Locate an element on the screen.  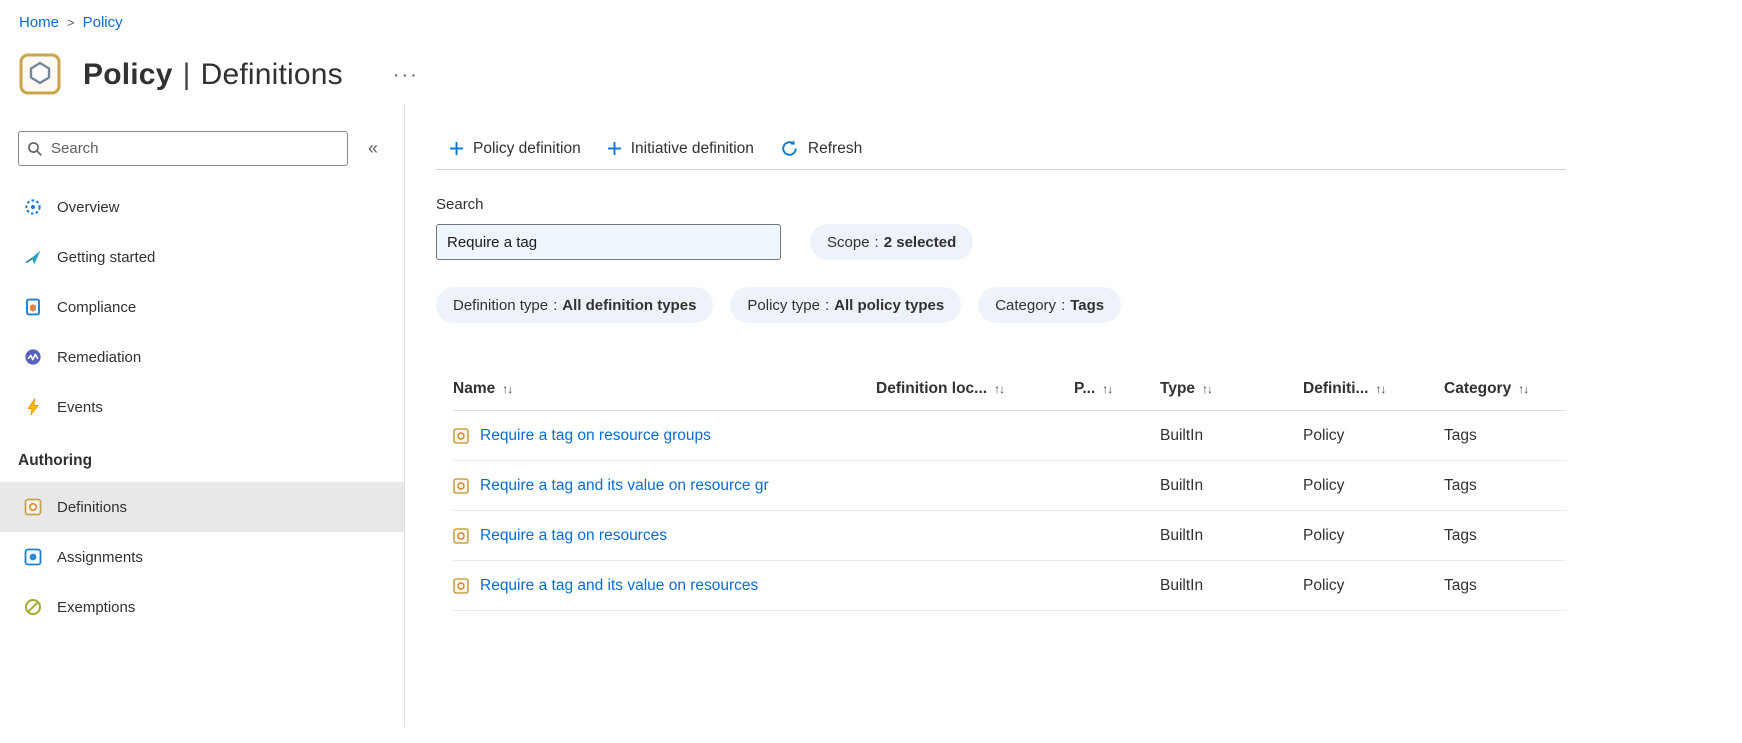
assignments-icon is located at coordinates (33, 557).